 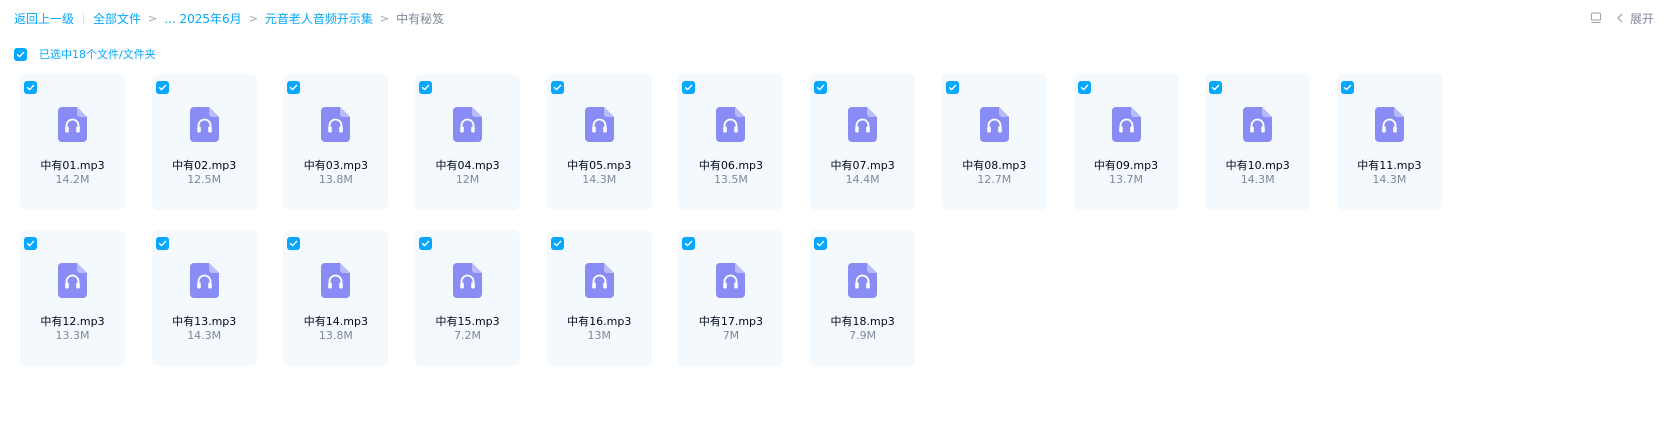 What do you see at coordinates (44, 18) in the screenshot?
I see `back-link: 返回上一级` at bounding box center [44, 18].